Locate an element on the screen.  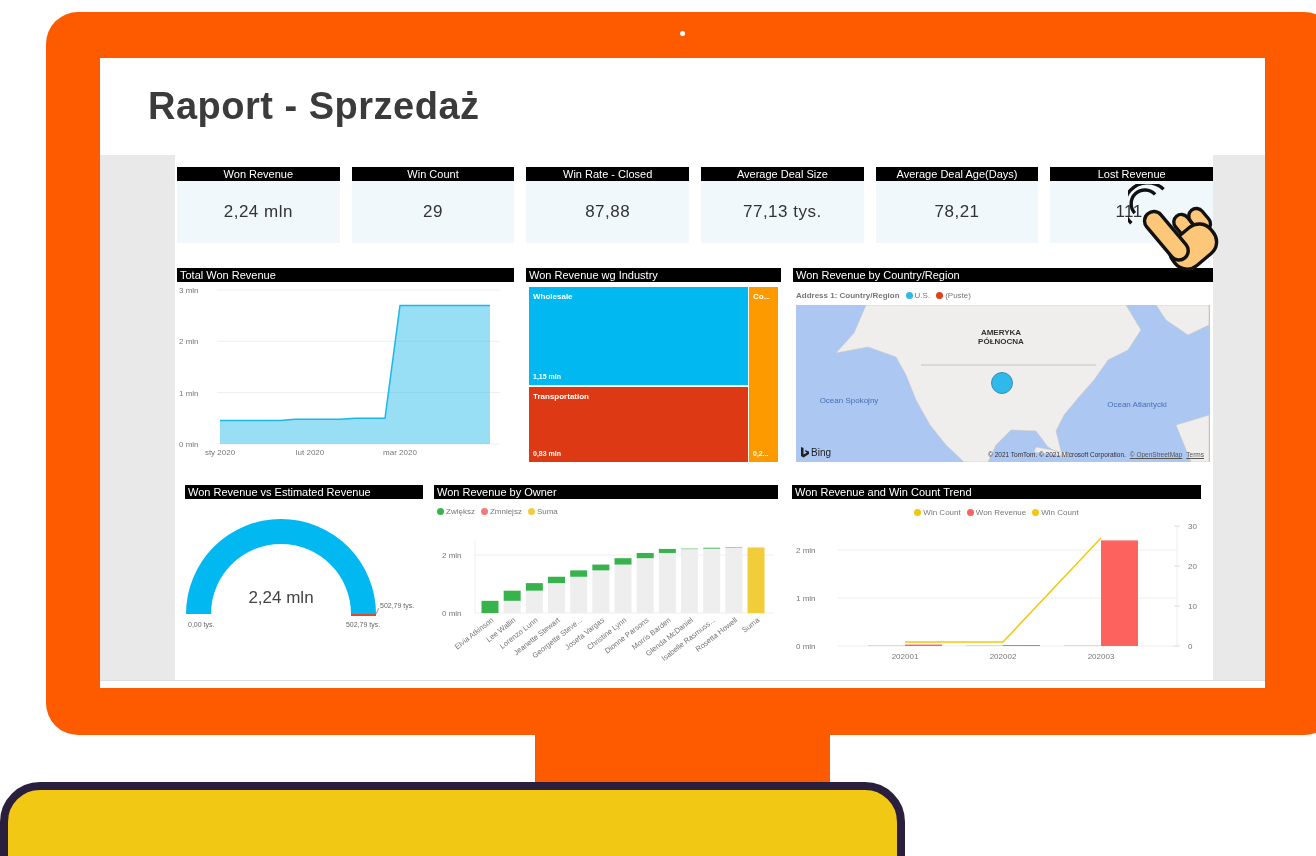
axis-label: 202001 is located at coordinates (905, 656).